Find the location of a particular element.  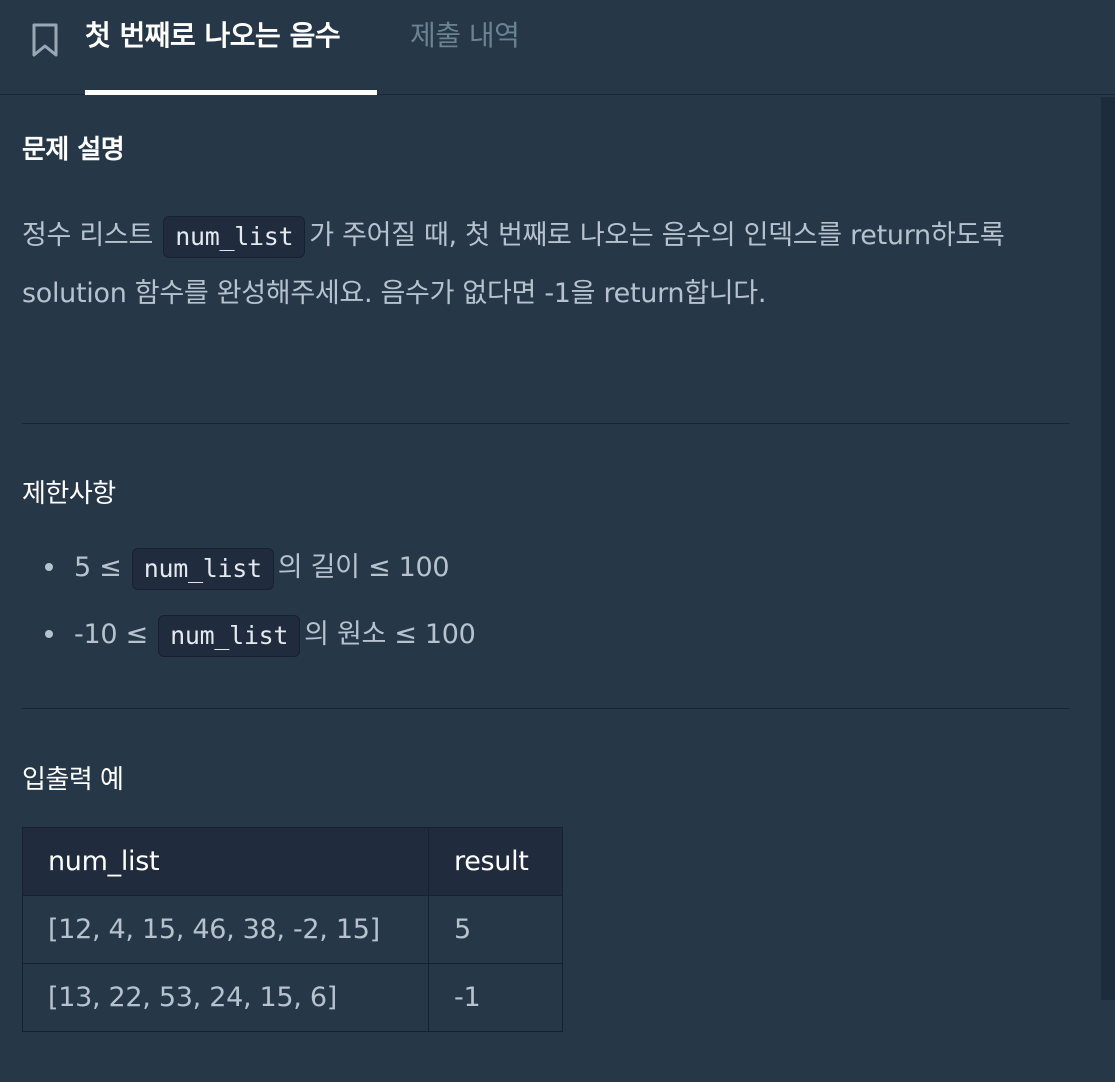

constraint-item: -10 ≤ num_list 의 원소 ≤ 100 is located at coordinates (260, 634).